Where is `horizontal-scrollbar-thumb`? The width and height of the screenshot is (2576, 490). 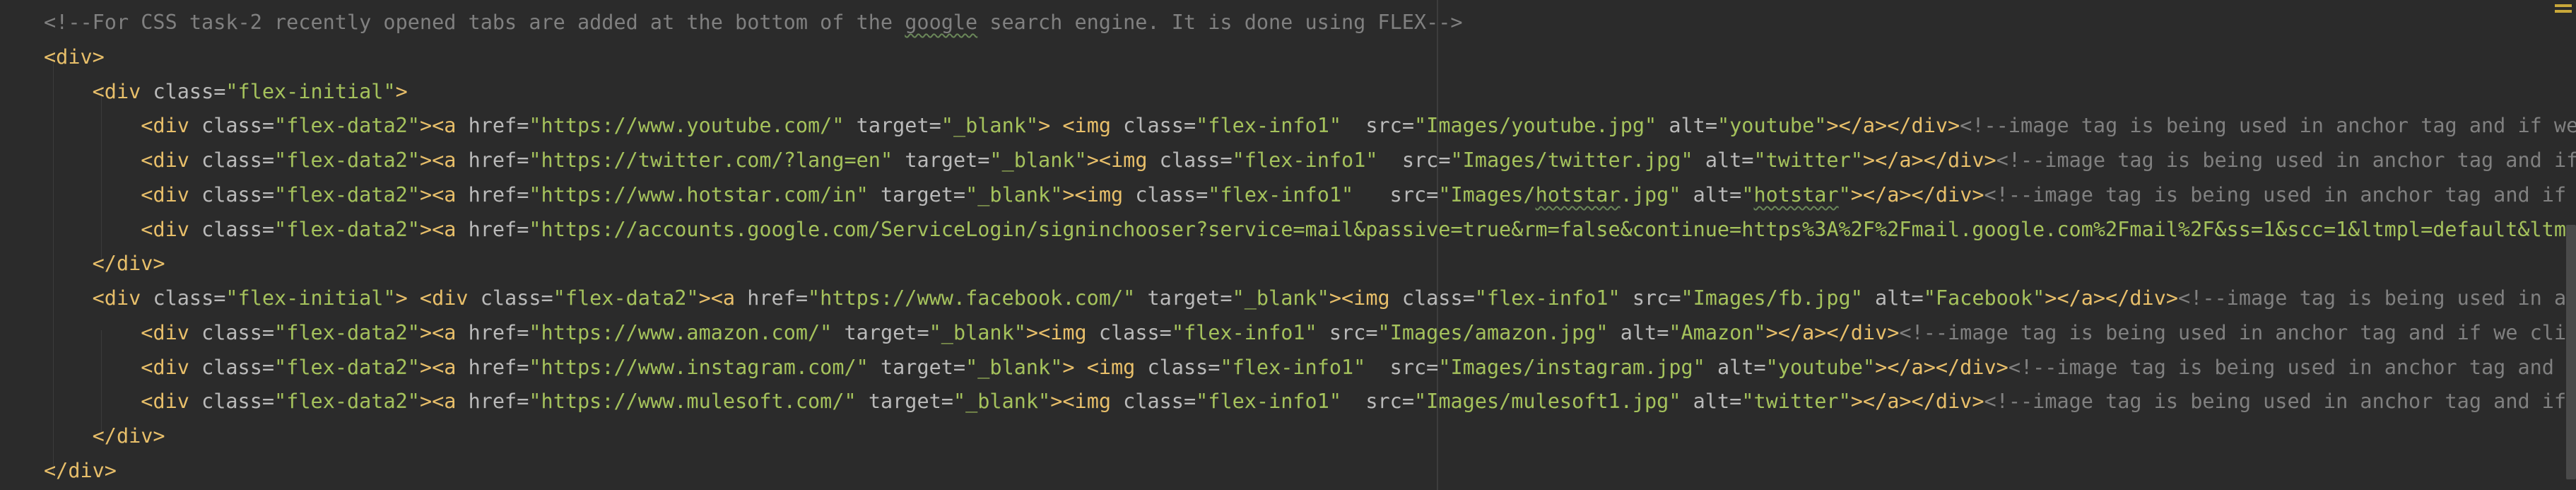
horizontal-scrollbar-thumb is located at coordinates (2571, 352).